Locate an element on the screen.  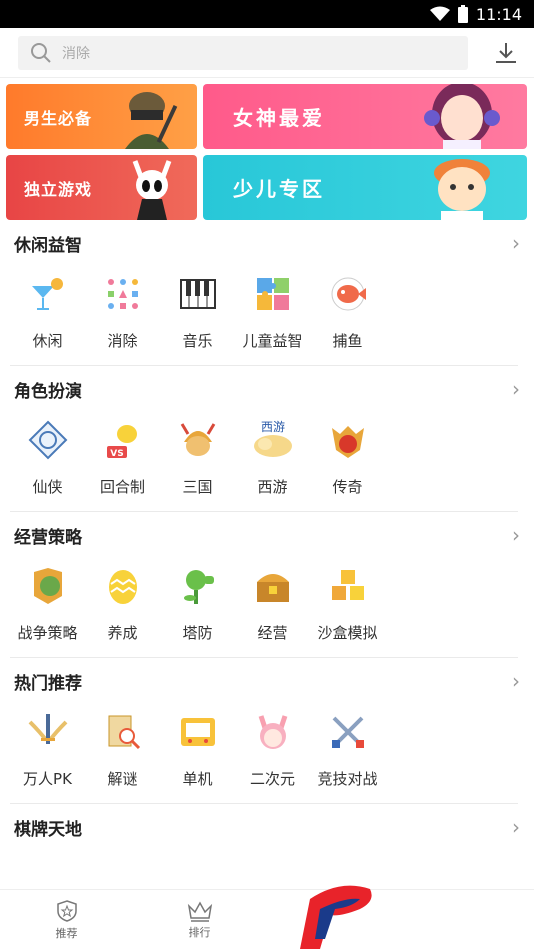
category-item: 万人PK is located at coordinates (47, 753).